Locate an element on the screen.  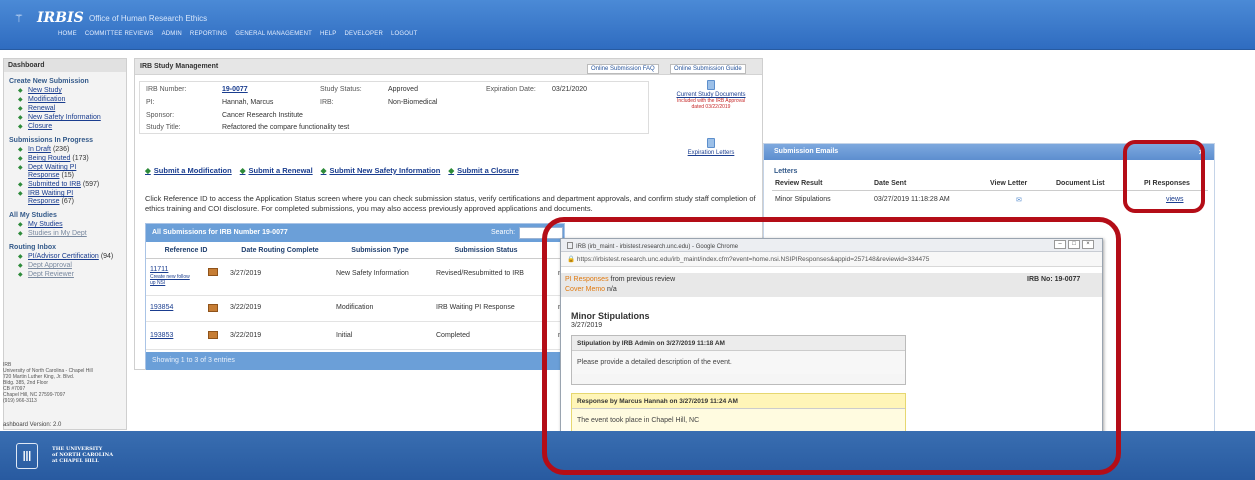
col-reference-id: Reference ID is located at coordinates (186, 250).